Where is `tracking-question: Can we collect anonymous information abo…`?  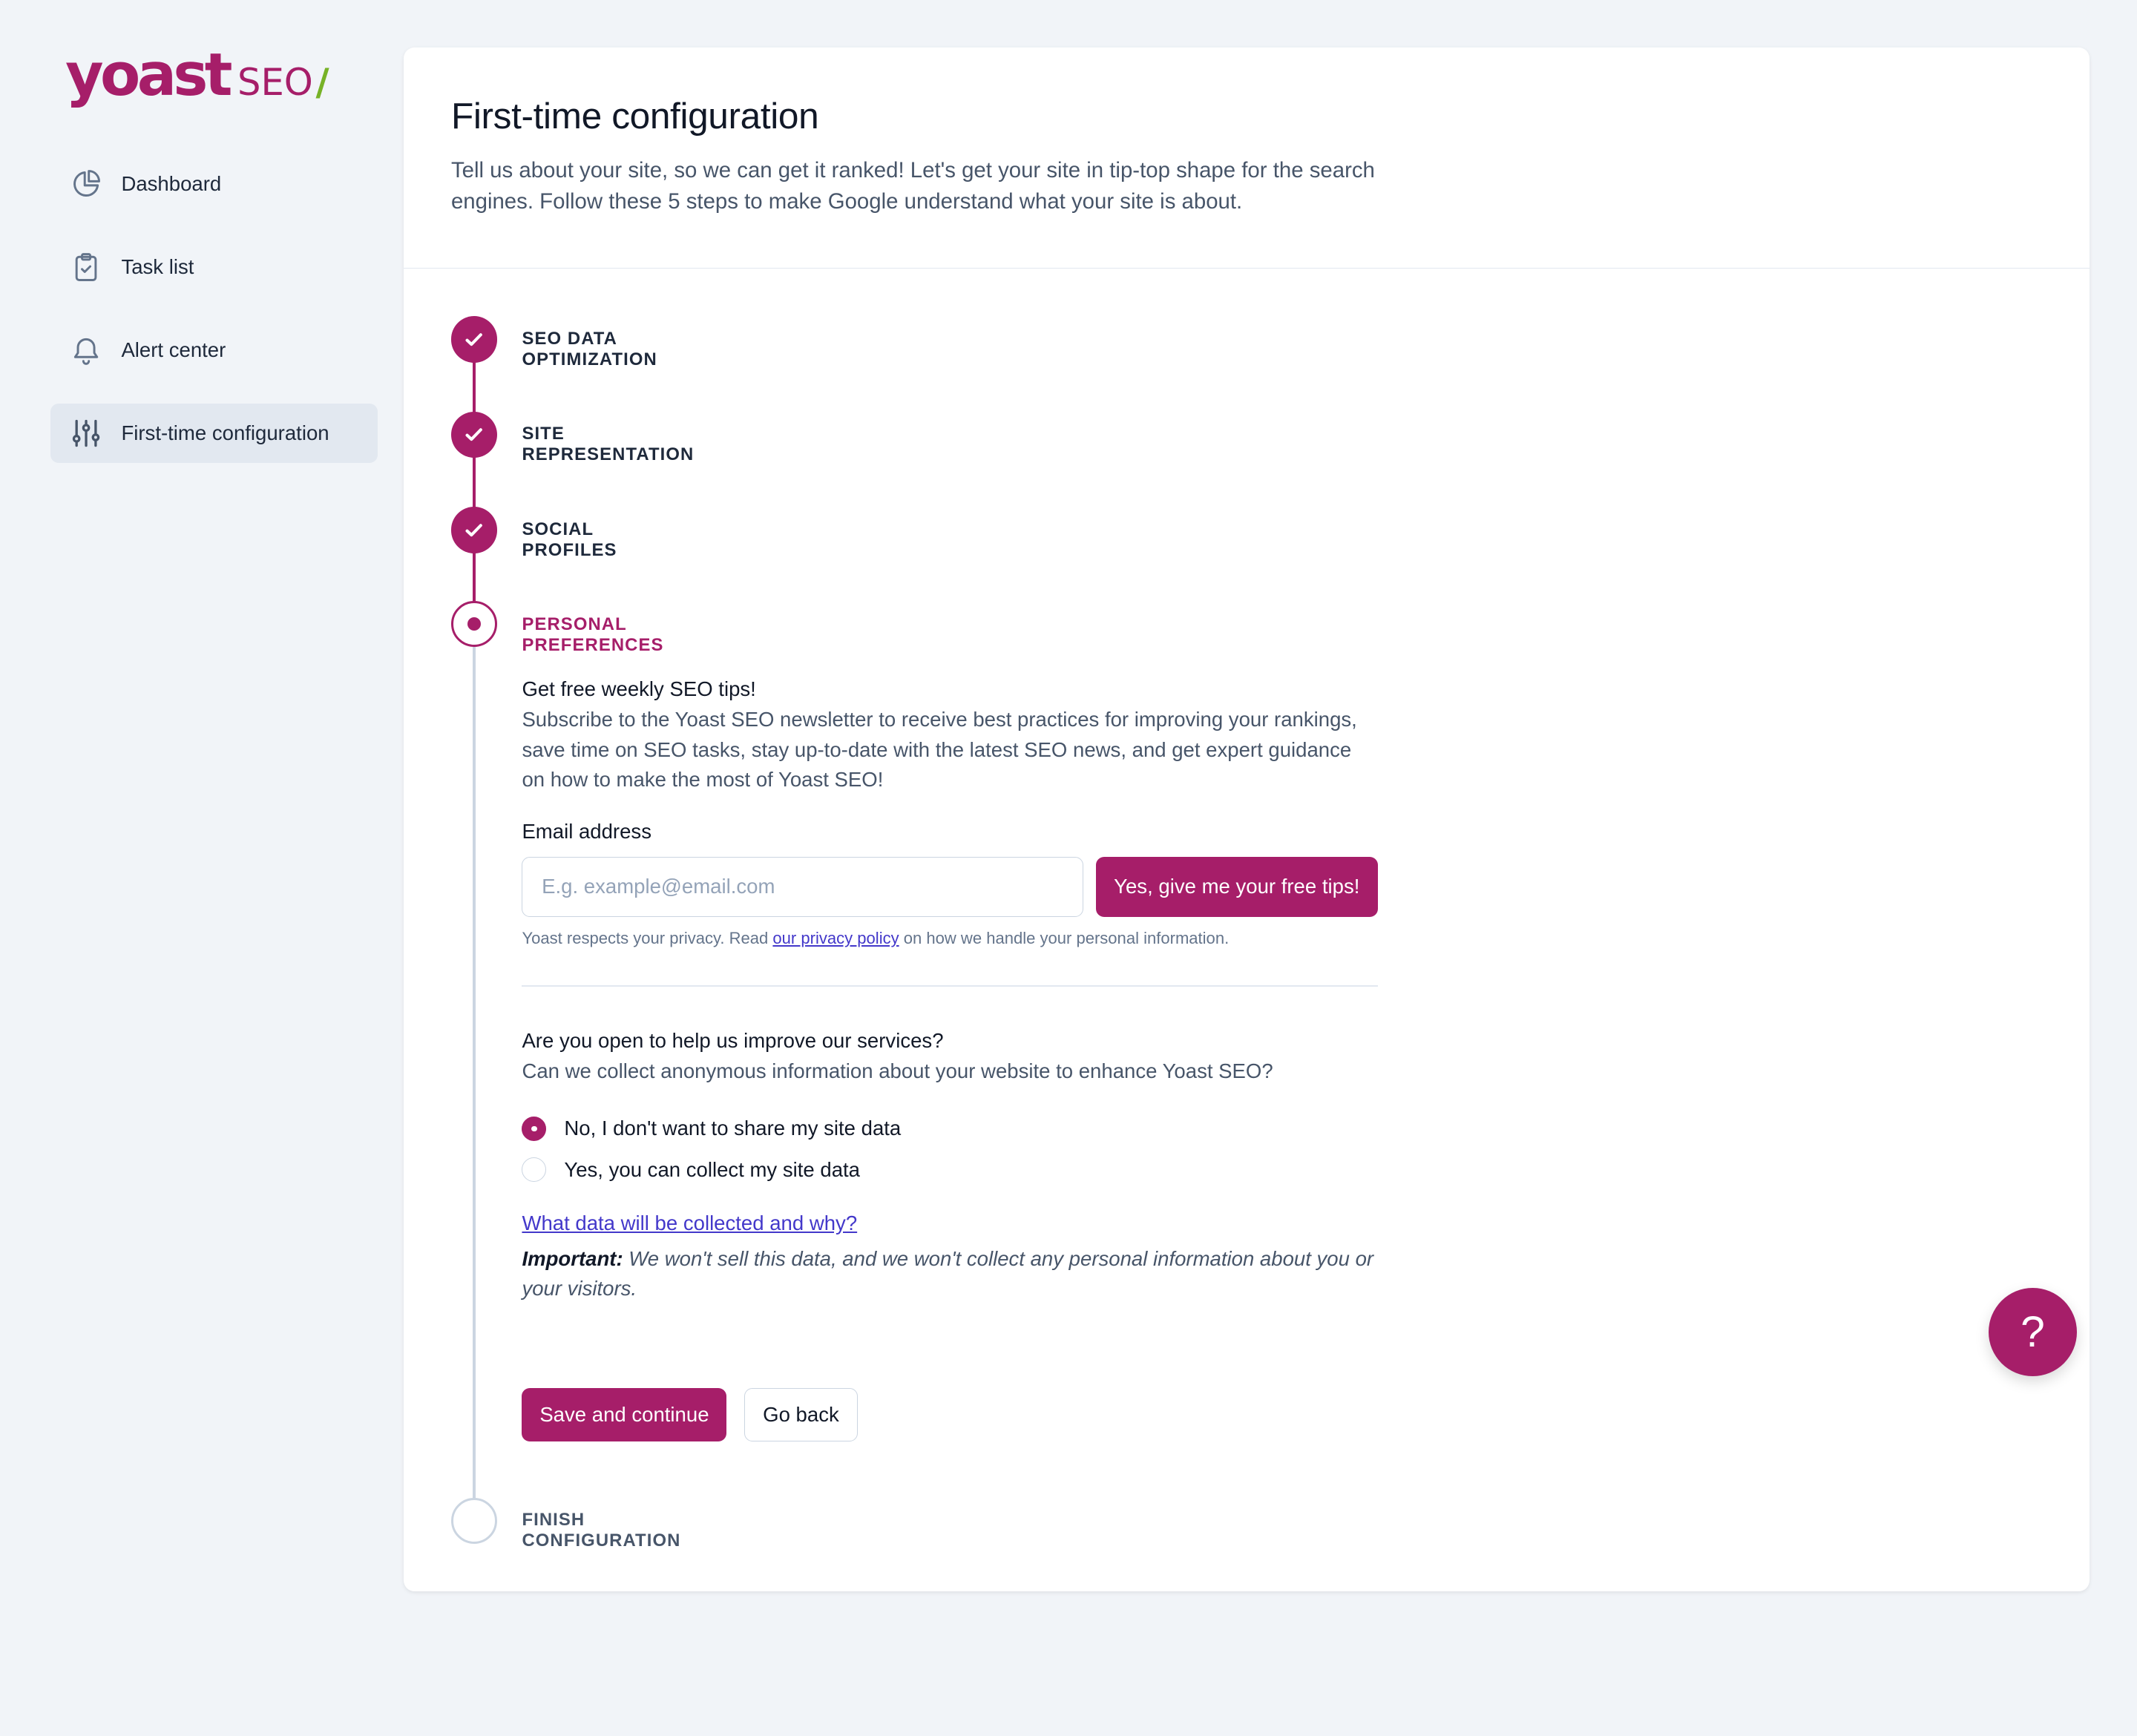
tracking-question: Can we collect anonymous information abo… is located at coordinates (897, 1071).